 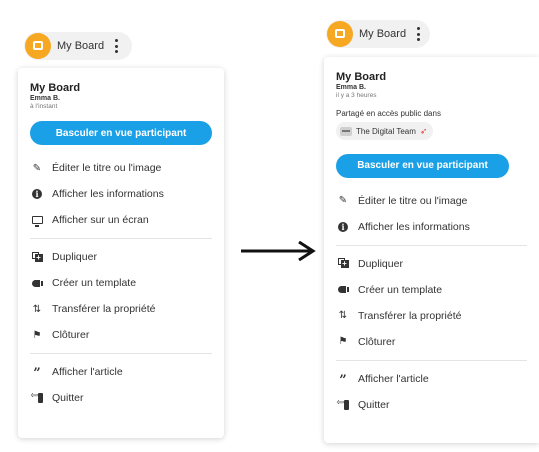 I want to click on shared-public-label: Partagé en accès public dans, so click(x=388, y=113).